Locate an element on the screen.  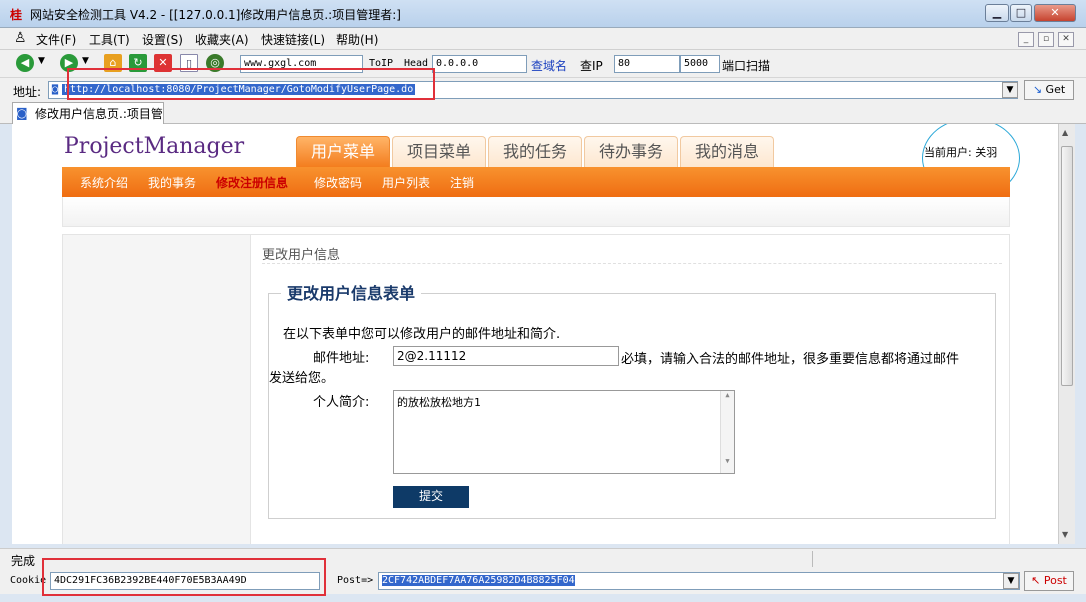
post-input: 2CF742ABDEF7AA76A25982D4B8825F04 is located at coordinates (699, 581).